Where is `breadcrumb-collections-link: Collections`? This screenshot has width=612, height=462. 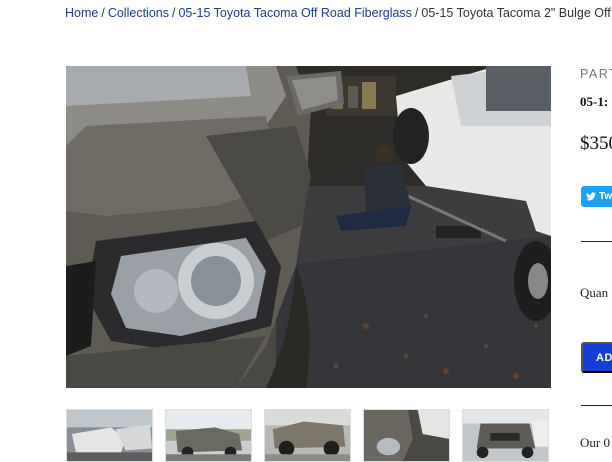 breadcrumb-collections-link: Collections is located at coordinates (138, 13).